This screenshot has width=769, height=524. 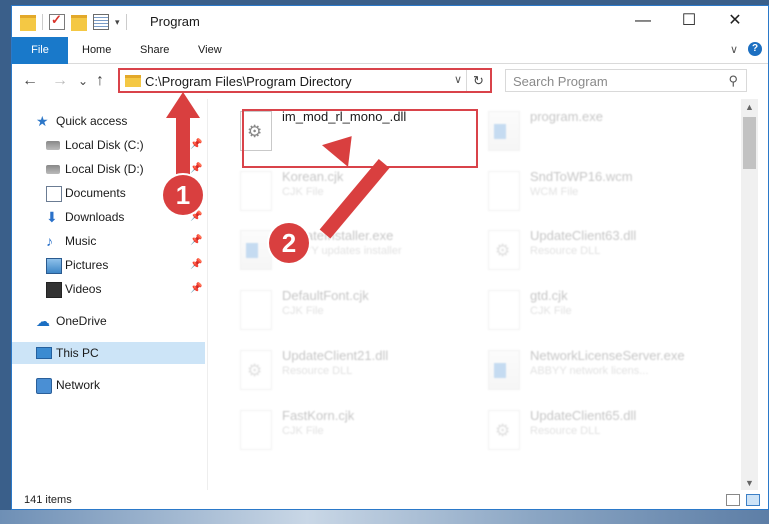 What do you see at coordinates (755, 49) in the screenshot?
I see `help-icon: ?` at bounding box center [755, 49].